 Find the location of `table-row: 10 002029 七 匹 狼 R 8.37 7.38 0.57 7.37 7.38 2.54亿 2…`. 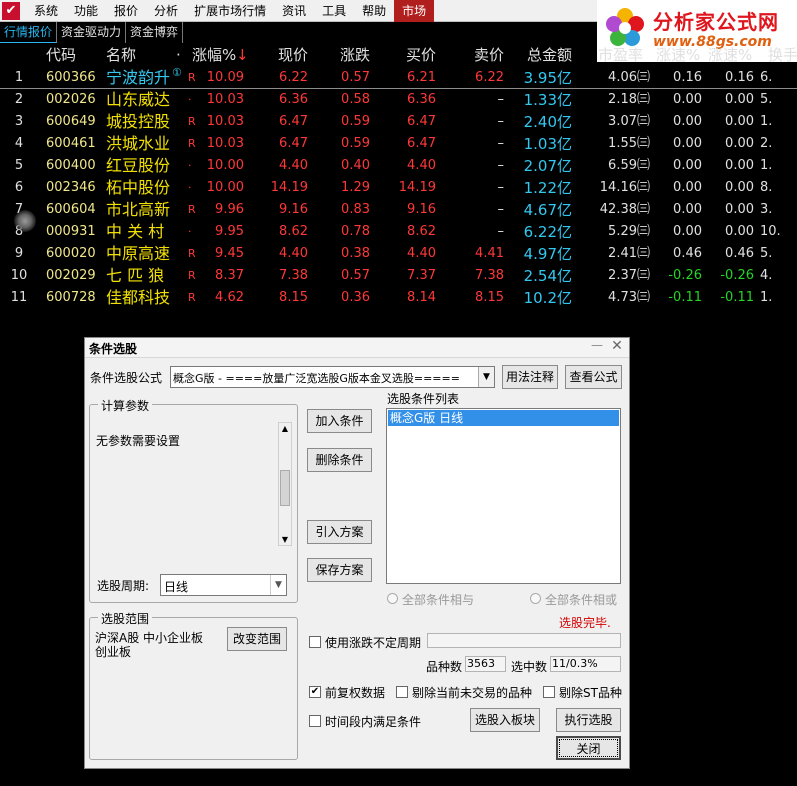

table-row: 10 002029 七 匹 狼 R 8.37 7.38 0.57 7.37 7.38 2.54亿 2… is located at coordinates (398, 276).